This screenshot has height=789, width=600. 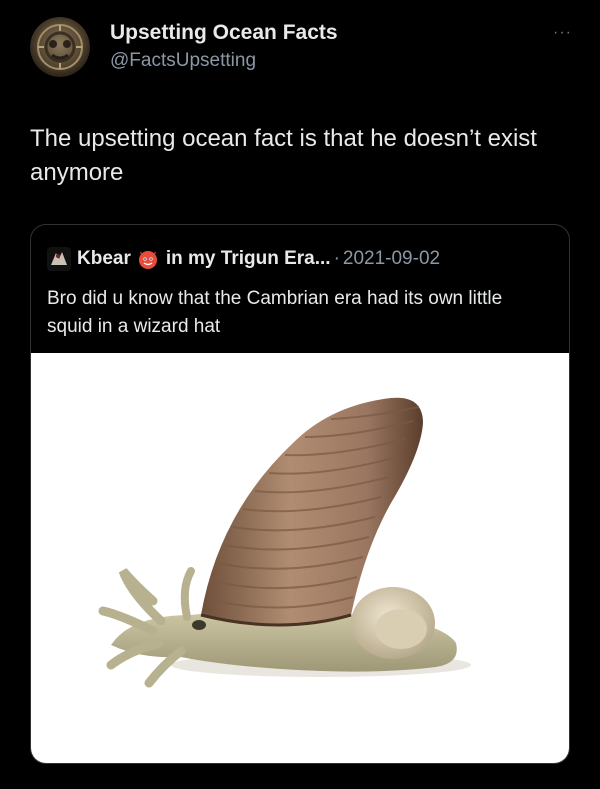 What do you see at coordinates (224, 47) in the screenshot?
I see `author-block: Upsetting Ocean Facts @FactsUpsetting` at bounding box center [224, 47].